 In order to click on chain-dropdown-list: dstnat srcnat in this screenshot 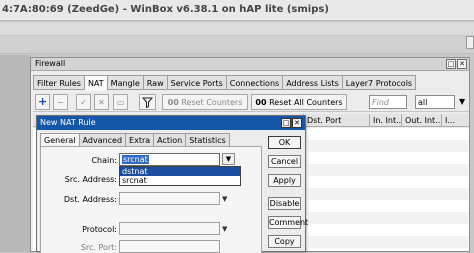, I will do `click(180, 176)`.